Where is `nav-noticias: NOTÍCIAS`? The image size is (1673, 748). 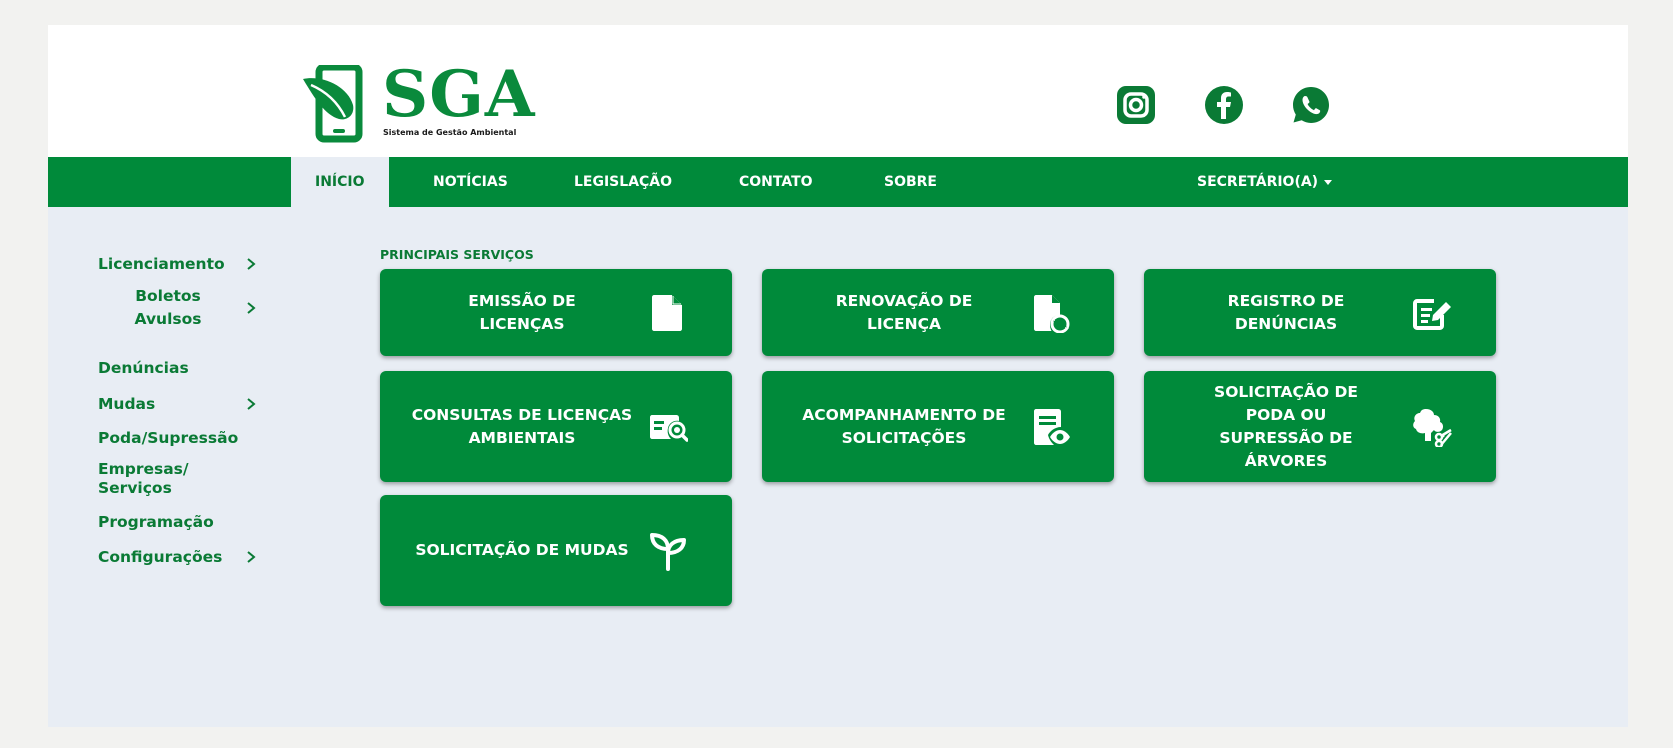
nav-noticias: NOTÍCIAS is located at coordinates (470, 182).